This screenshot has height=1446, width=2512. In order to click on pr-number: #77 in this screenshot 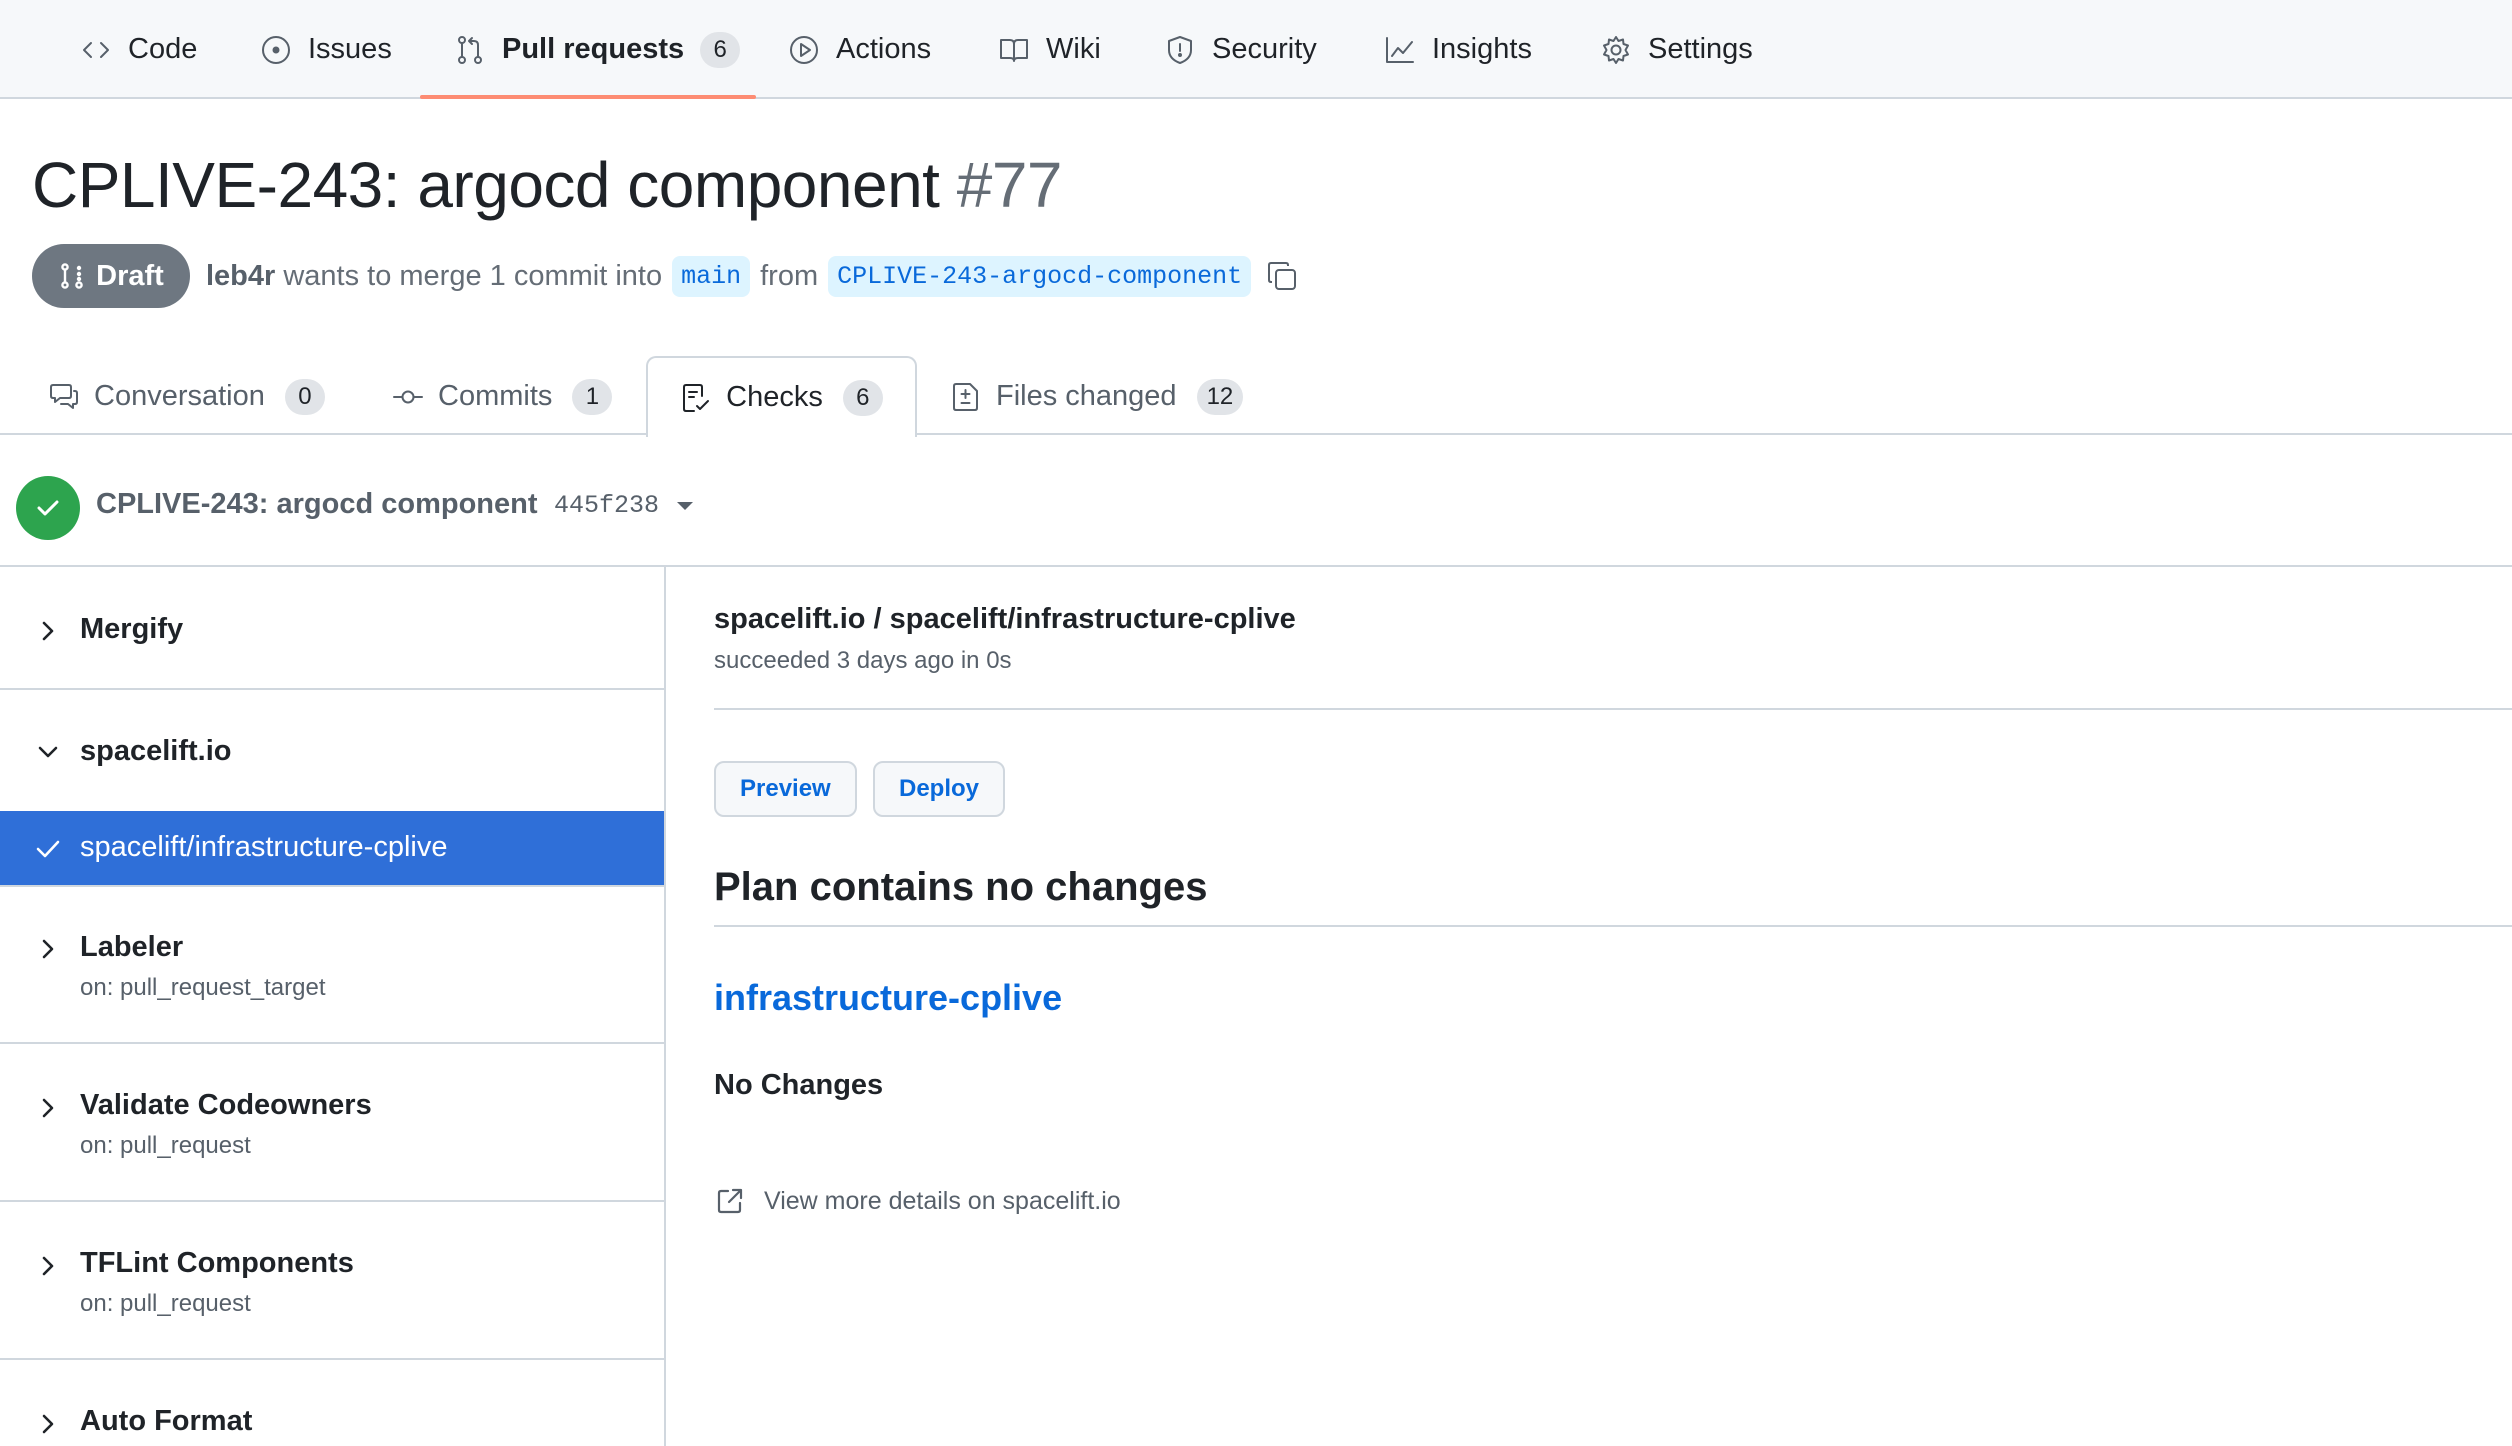, I will do `click(1009, 185)`.